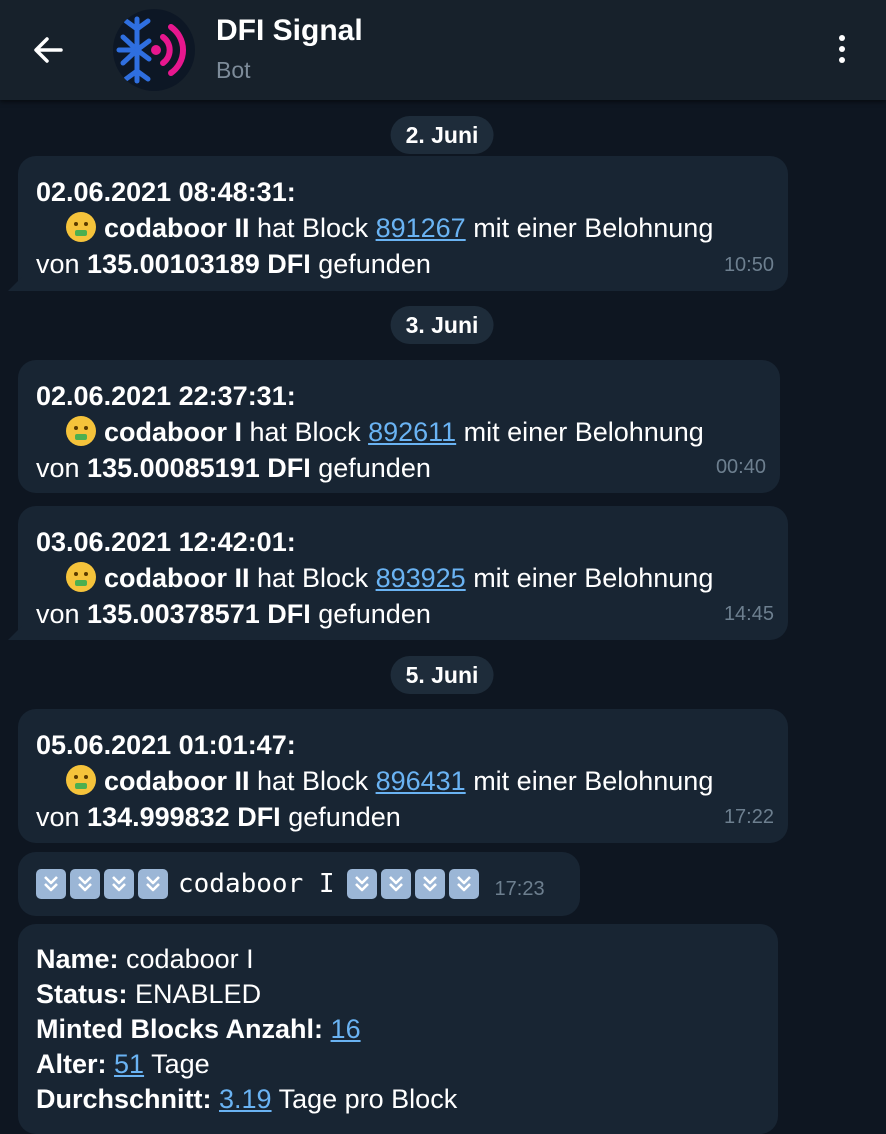 This screenshot has width=886, height=1134. Describe the element at coordinates (194, 994) in the screenshot. I see `info-value: ENABLED` at that location.